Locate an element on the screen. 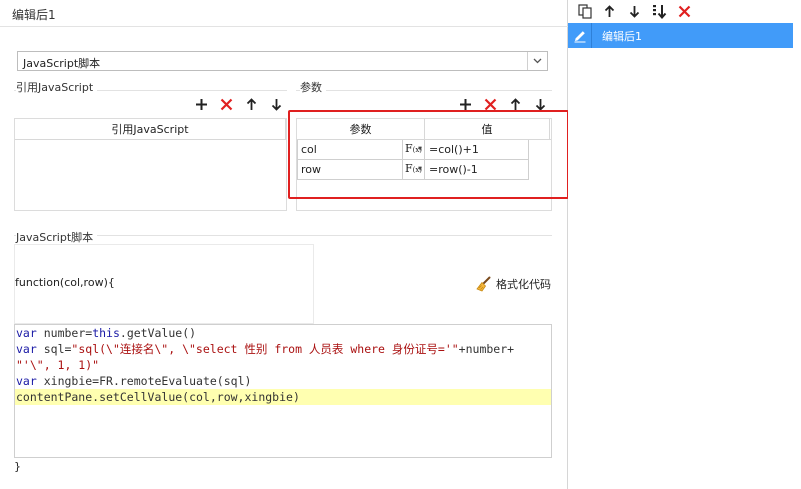  ref-js-group-label: 引用JavaScript is located at coordinates (57, 87).